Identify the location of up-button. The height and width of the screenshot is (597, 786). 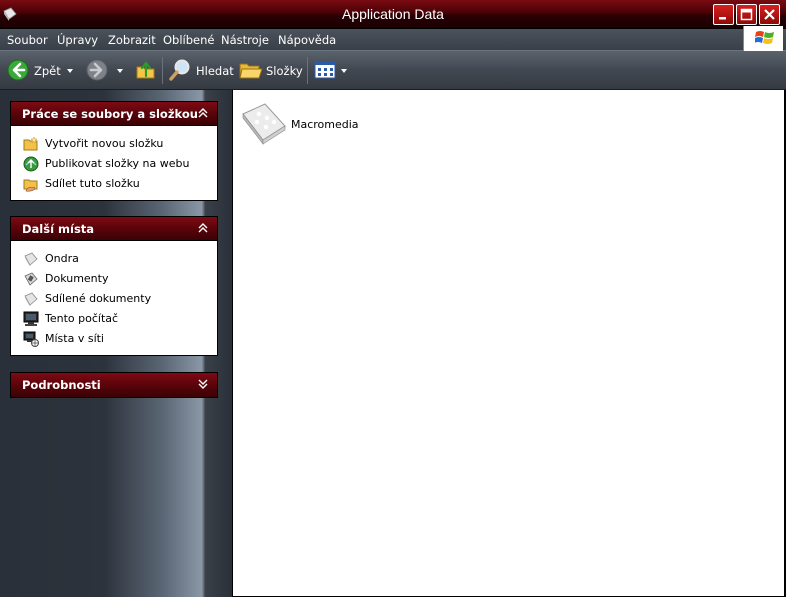
(146, 71).